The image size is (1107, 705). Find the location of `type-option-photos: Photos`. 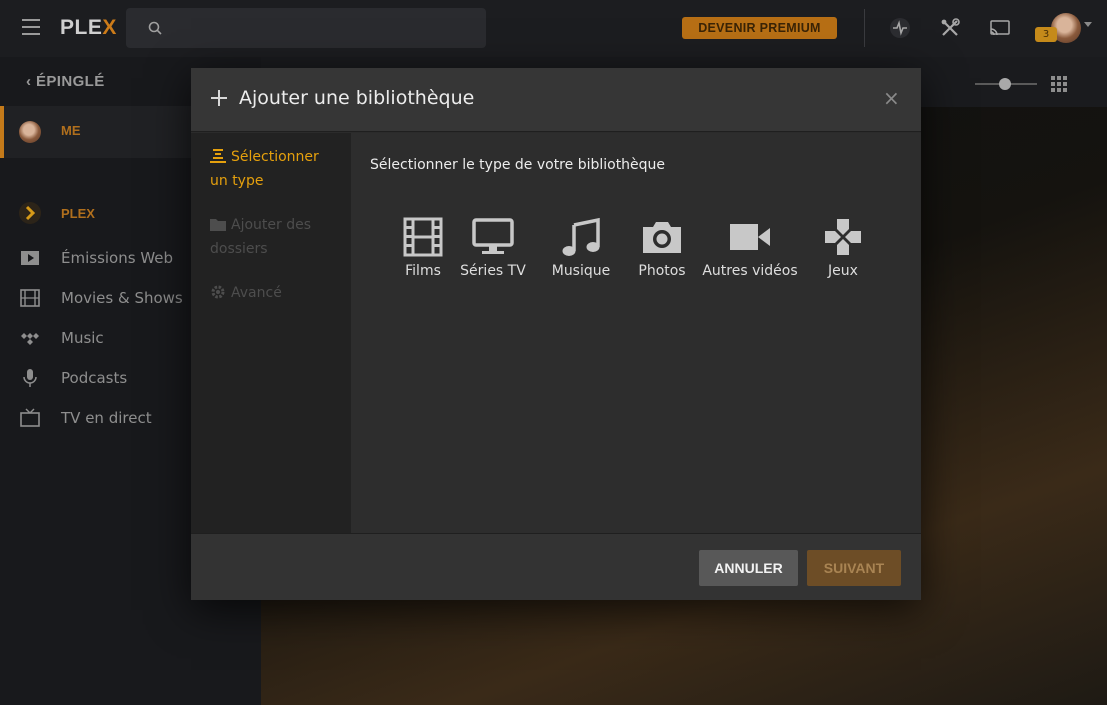

type-option-photos: Photos is located at coordinates (662, 248).